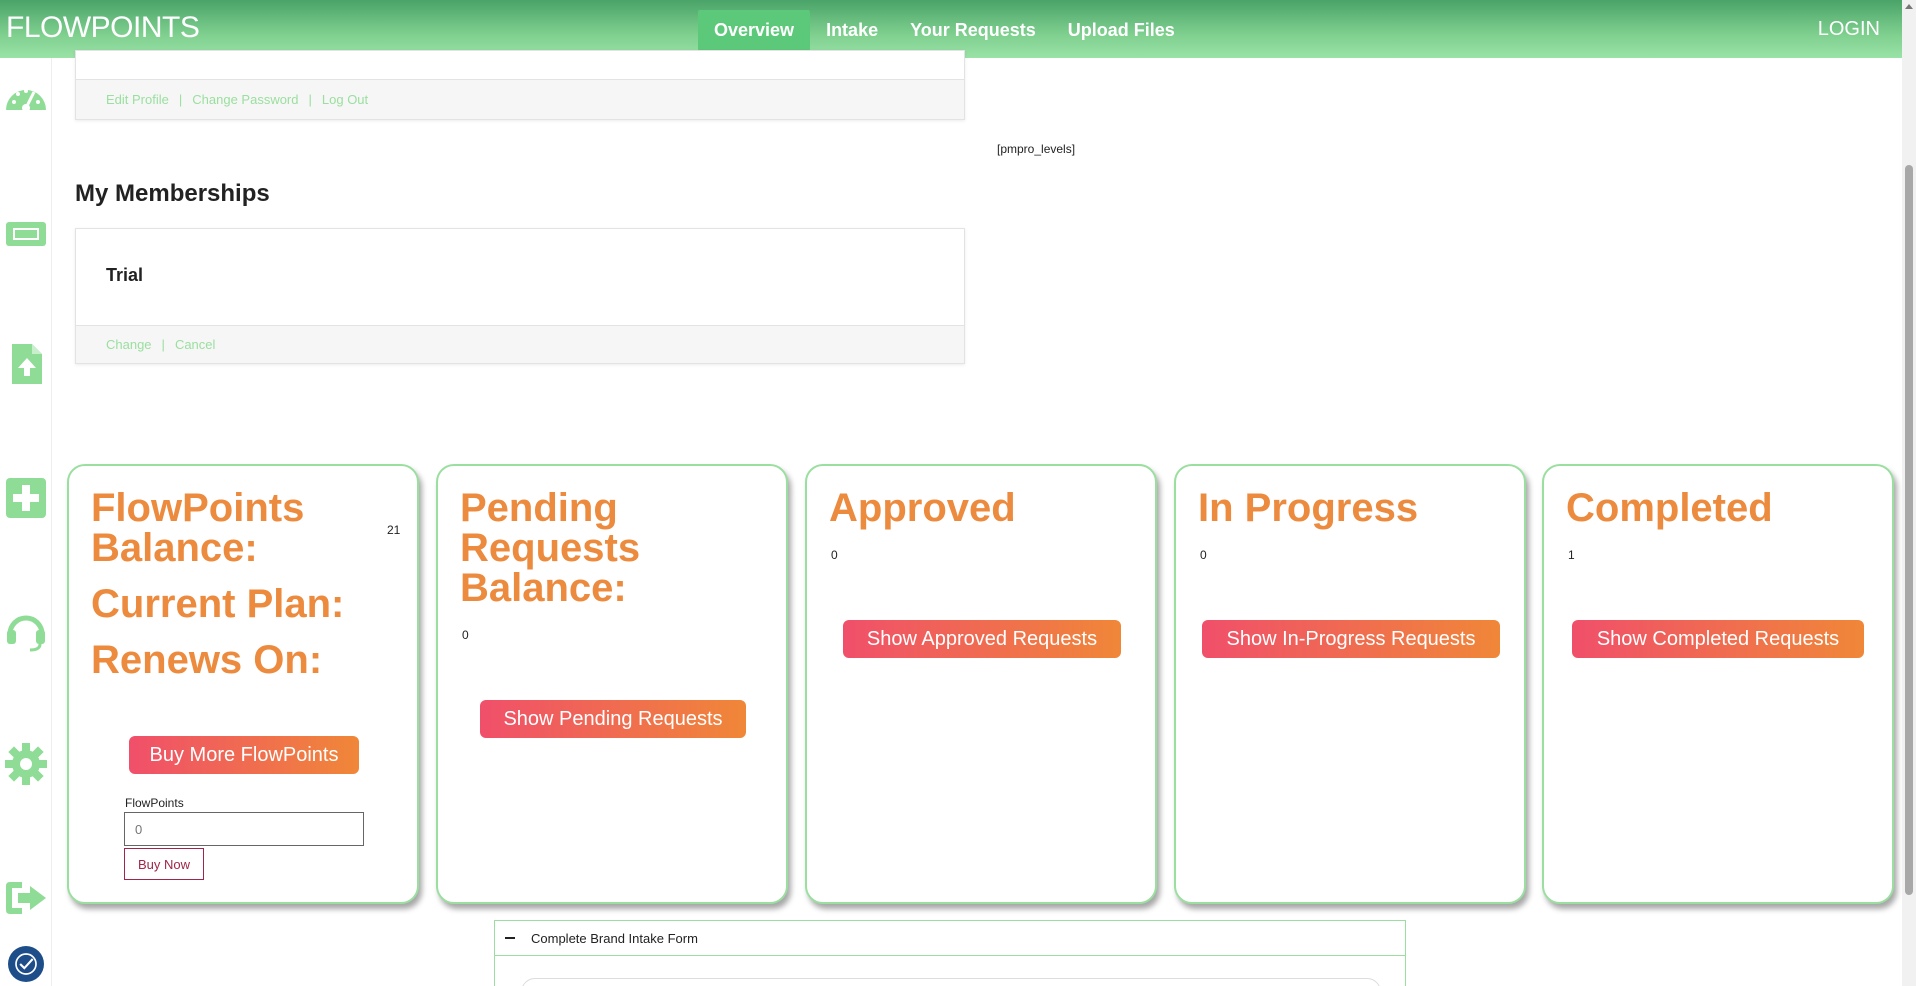 Image resolution: width=1916 pixels, height=986 pixels. Describe the element at coordinates (950, 938) in the screenshot. I see `brand-intake-accordion-header: Complete Brand Intake Form` at that location.